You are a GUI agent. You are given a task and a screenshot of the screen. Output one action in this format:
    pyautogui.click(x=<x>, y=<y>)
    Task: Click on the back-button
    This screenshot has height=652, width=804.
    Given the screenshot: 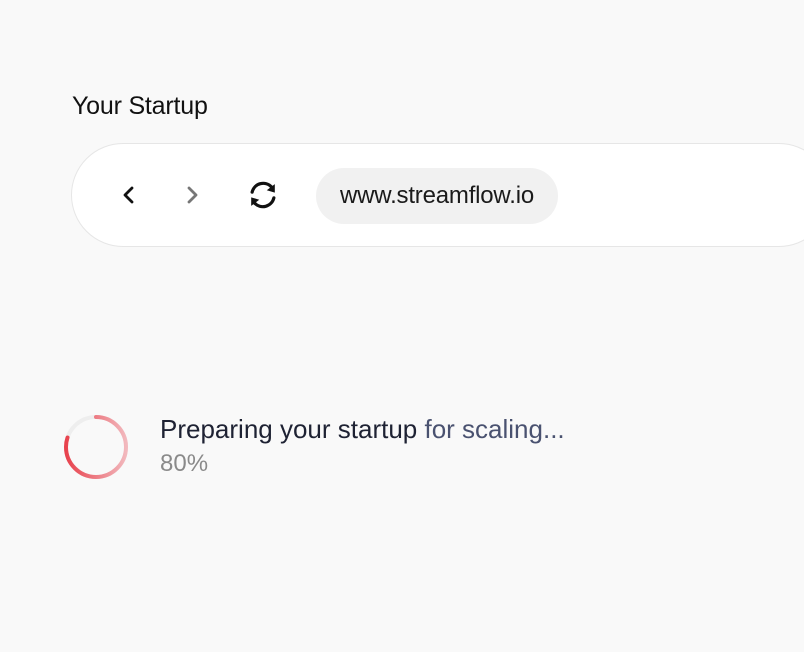 What is the action you would take?
    pyautogui.click(x=129, y=195)
    